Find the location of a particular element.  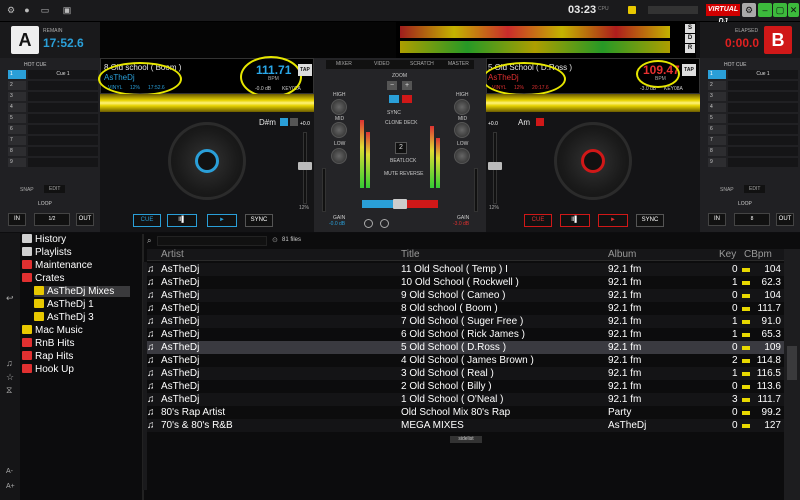

right-hotcue-row: 9✕ is located at coordinates (754, 163).